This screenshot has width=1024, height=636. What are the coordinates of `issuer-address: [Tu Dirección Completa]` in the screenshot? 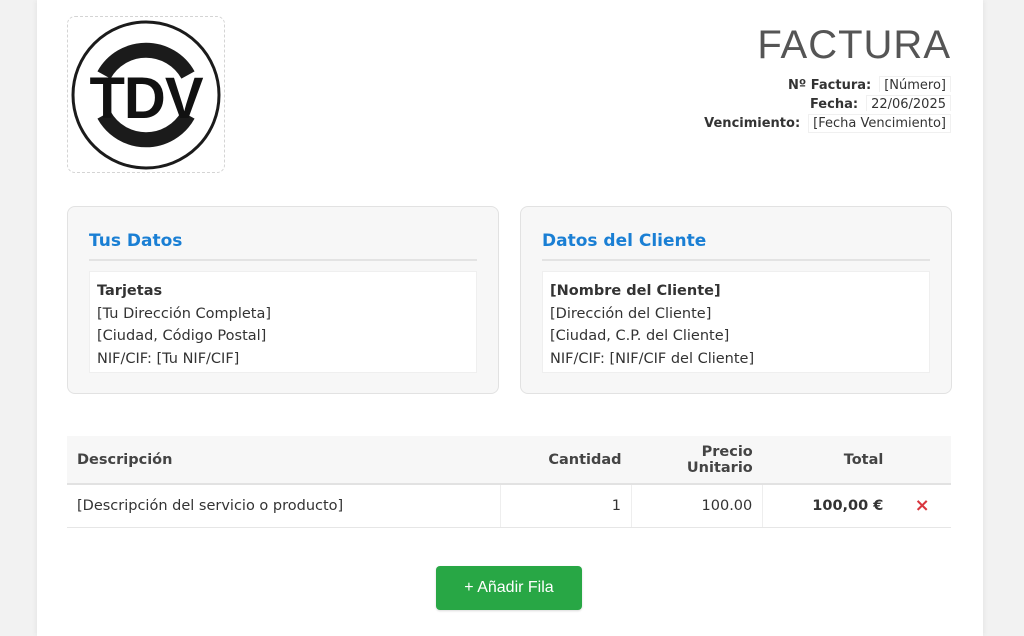 It's located at (184, 313).